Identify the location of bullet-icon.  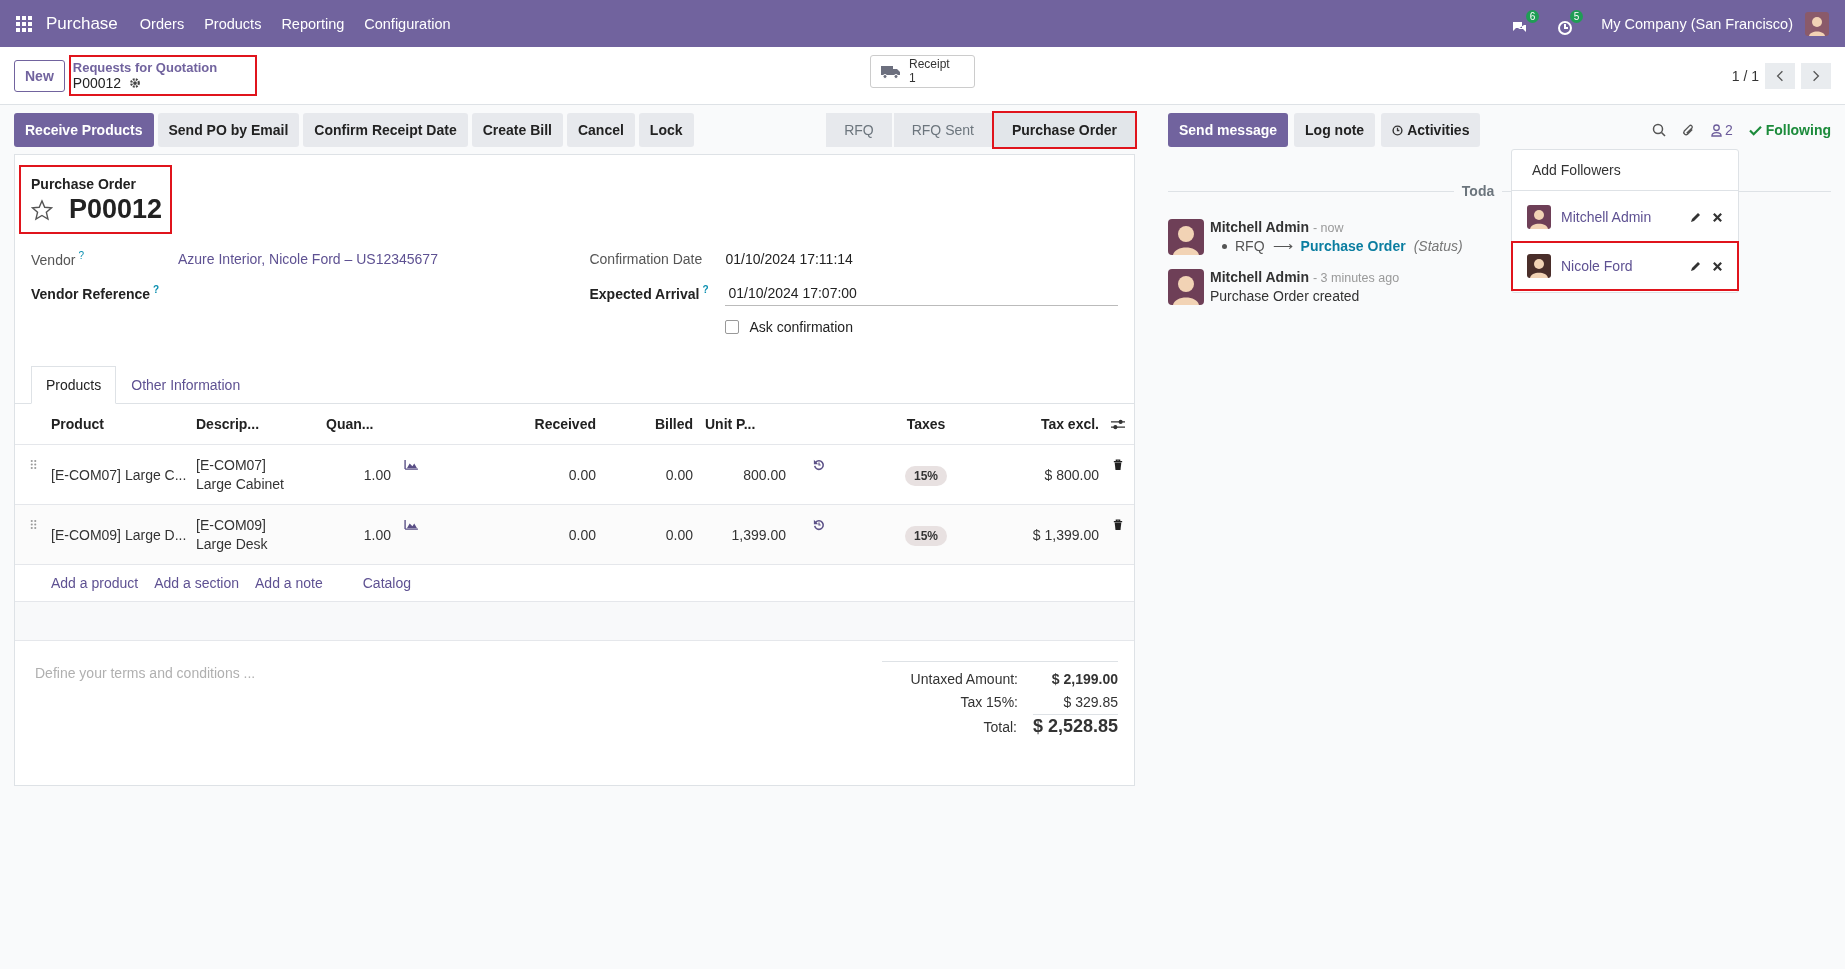
(1224, 246).